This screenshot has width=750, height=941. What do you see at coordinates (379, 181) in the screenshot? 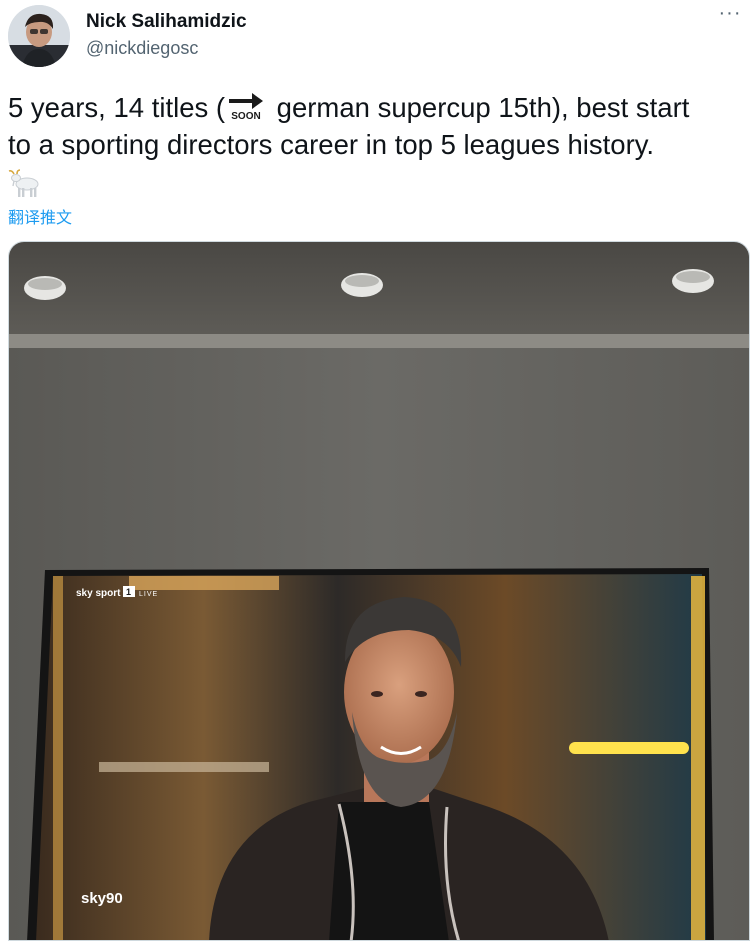
I see `goat-emoji-line` at bounding box center [379, 181].